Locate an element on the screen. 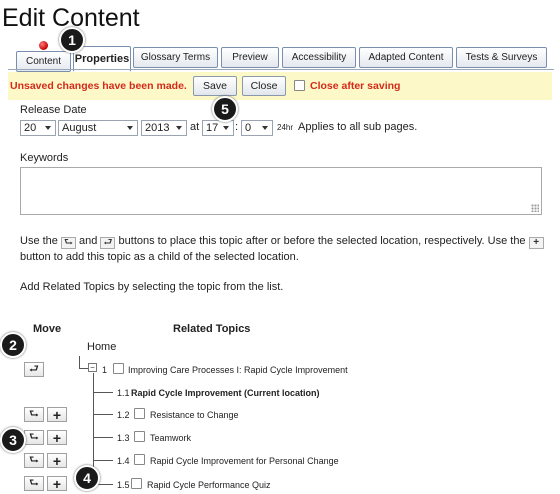  hr-label: 24hr is located at coordinates (285, 127).